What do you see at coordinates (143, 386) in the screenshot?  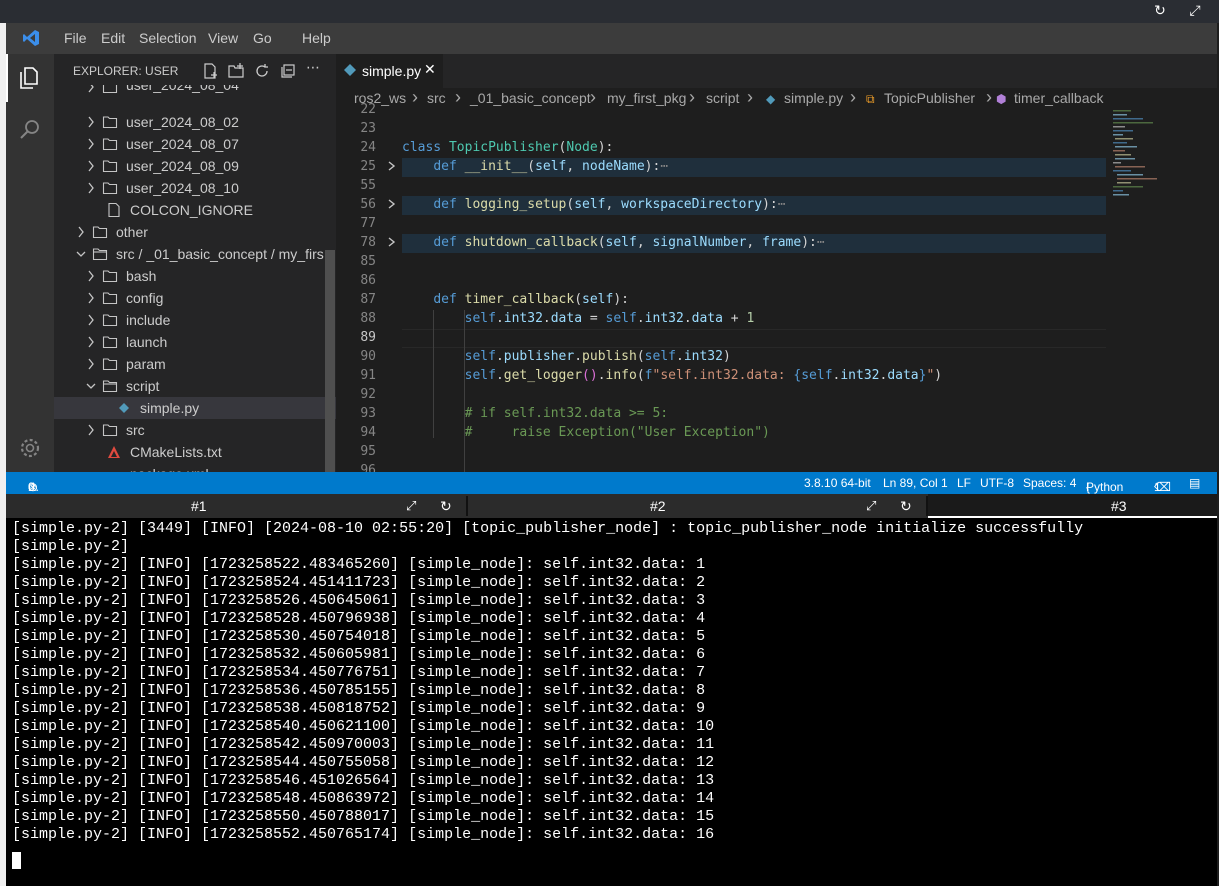 I see `tree-item-label: script` at bounding box center [143, 386].